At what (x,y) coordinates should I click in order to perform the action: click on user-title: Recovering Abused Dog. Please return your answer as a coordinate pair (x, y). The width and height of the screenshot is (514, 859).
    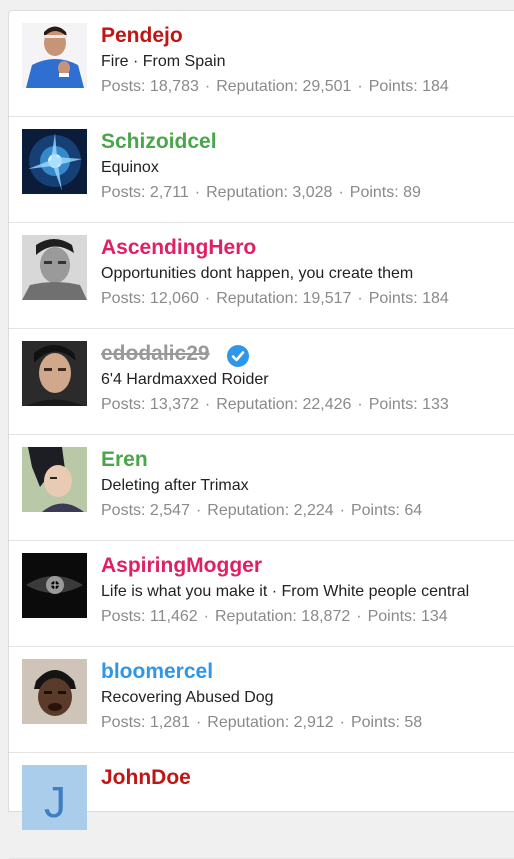
    Looking at the image, I should click on (187, 697).